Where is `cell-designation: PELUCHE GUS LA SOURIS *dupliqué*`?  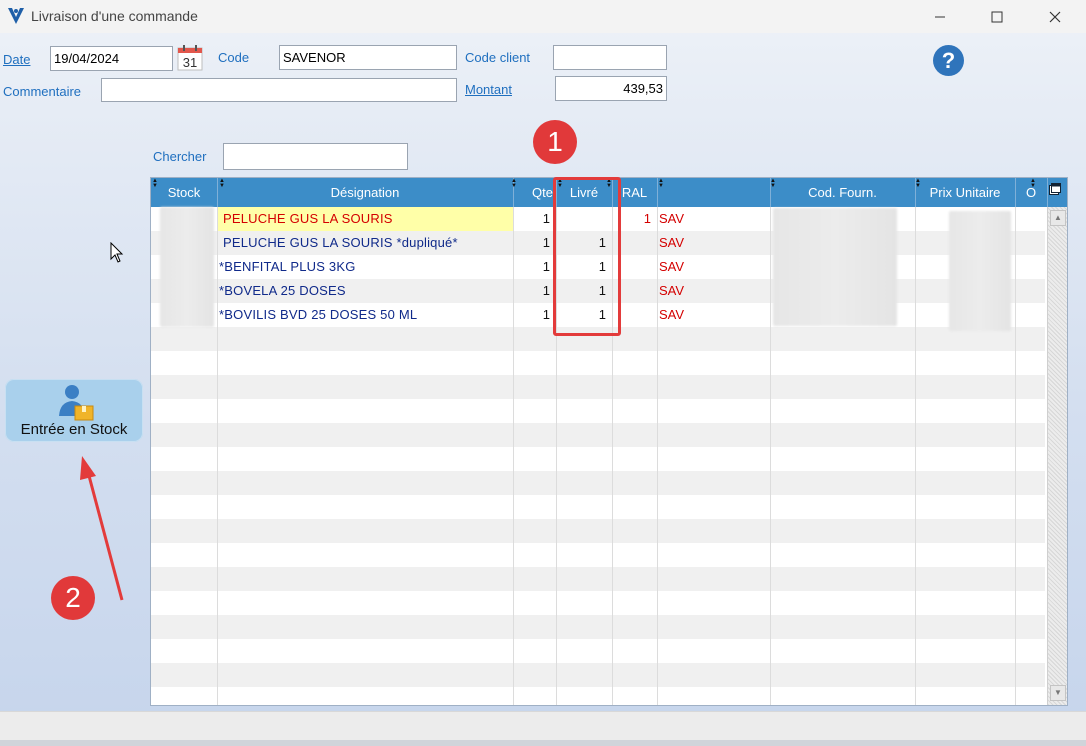
cell-designation: PELUCHE GUS LA SOURIS *dupliqué* is located at coordinates (340, 242).